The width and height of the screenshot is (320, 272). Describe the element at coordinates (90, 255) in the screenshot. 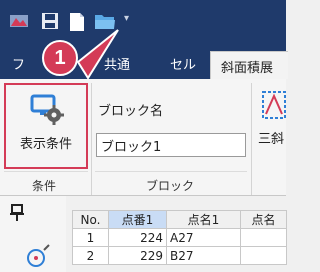

I see `cell-no: 2` at that location.